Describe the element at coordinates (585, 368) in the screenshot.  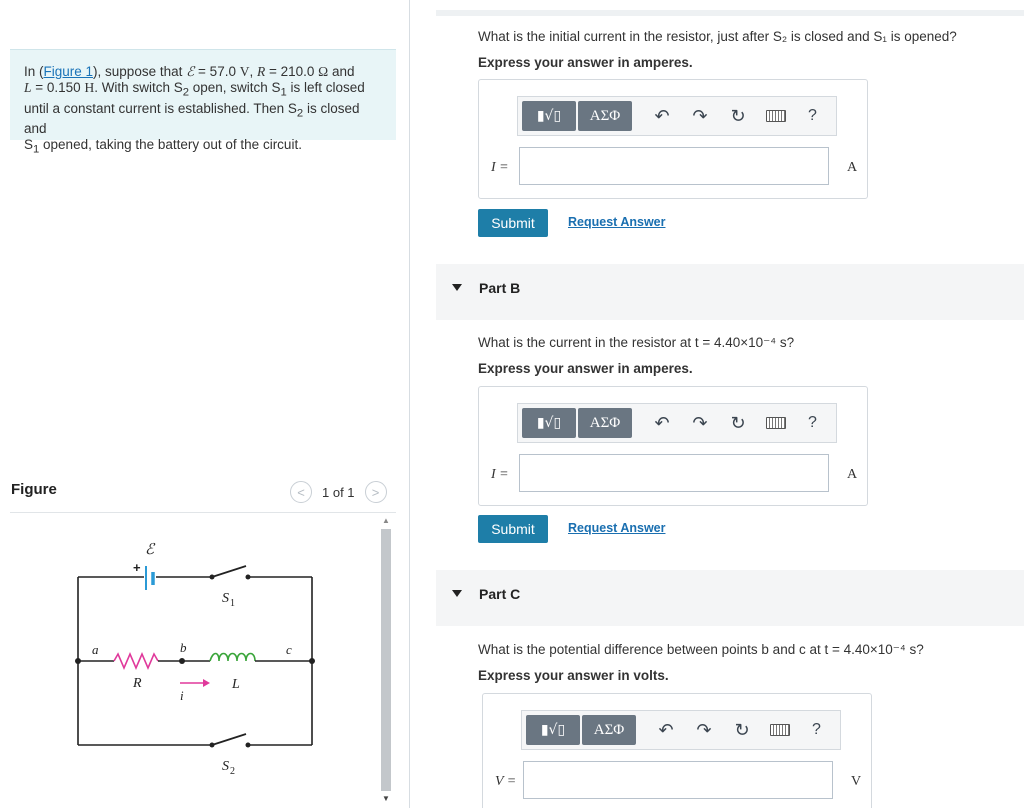
I see `part-b-instruction: Express your answer in amperes.` at that location.